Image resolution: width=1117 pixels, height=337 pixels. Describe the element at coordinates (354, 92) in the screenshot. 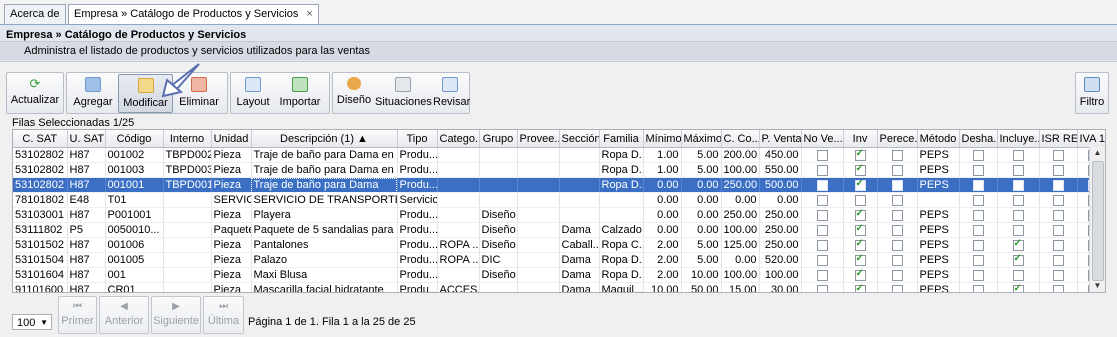

I see `diseno-button: Diseño` at that location.